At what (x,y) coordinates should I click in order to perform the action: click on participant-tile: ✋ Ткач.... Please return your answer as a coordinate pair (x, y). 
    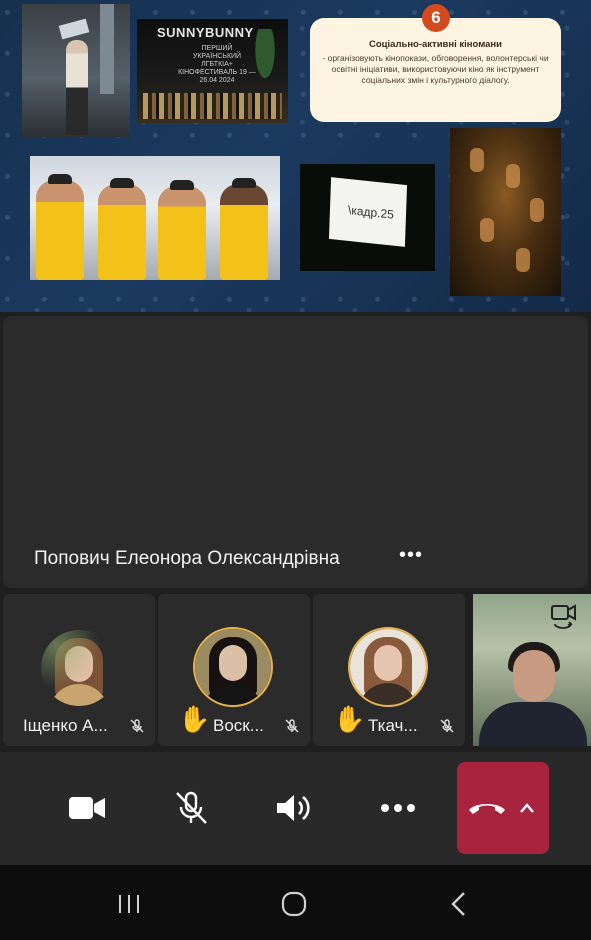
    Looking at the image, I should click on (389, 670).